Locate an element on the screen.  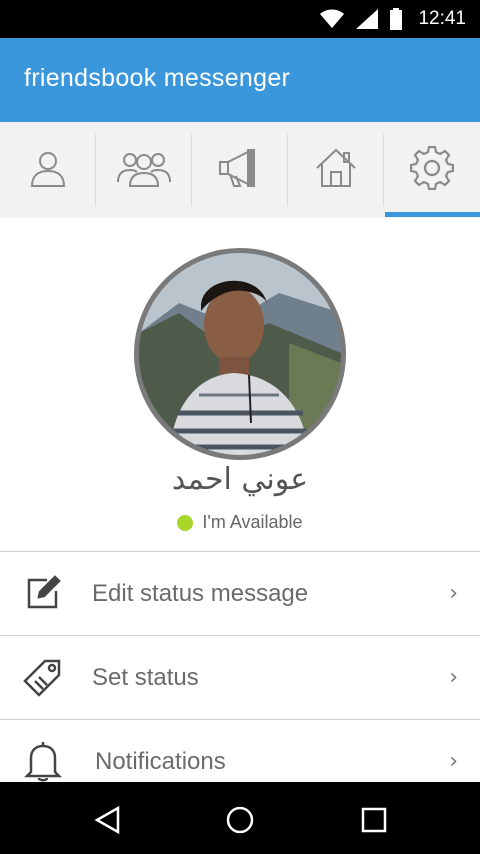
group-icon is located at coordinates (144, 170).